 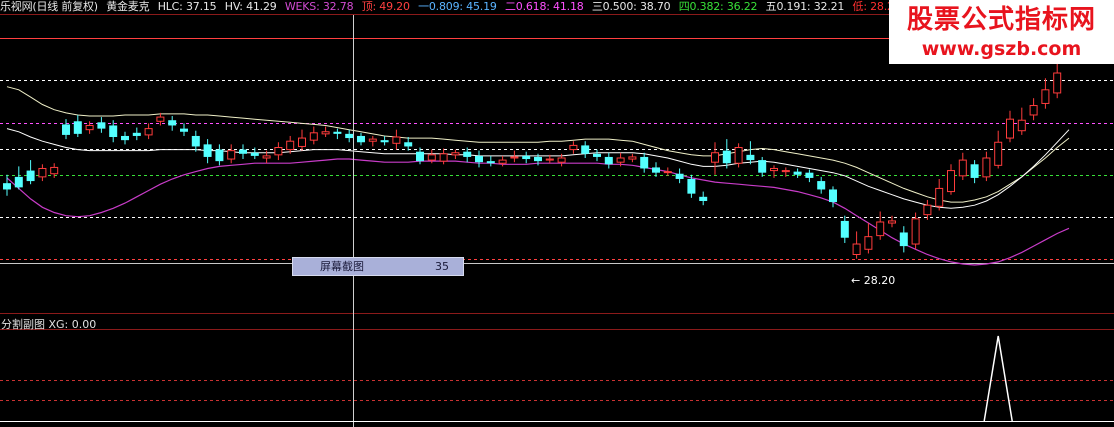 I want to click on low-price-marker: ← 28.20, so click(x=873, y=280).